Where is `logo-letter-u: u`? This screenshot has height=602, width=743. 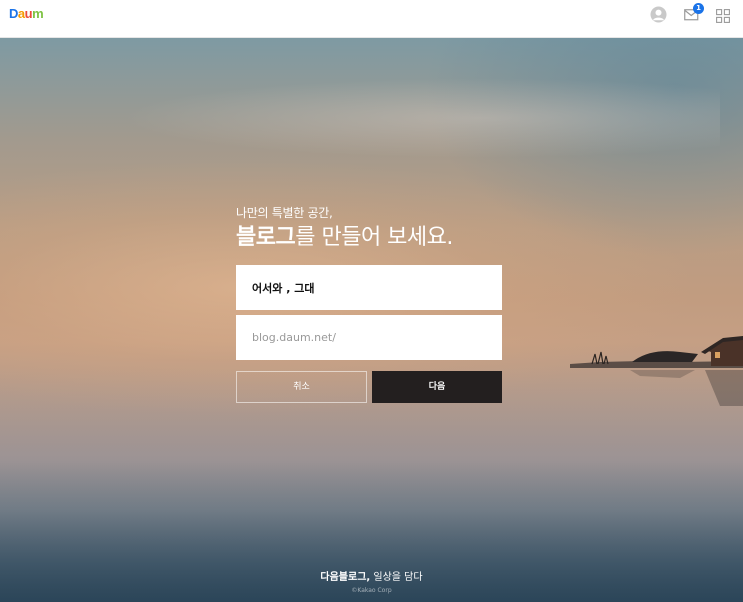 logo-letter-u: u is located at coordinates (28, 13).